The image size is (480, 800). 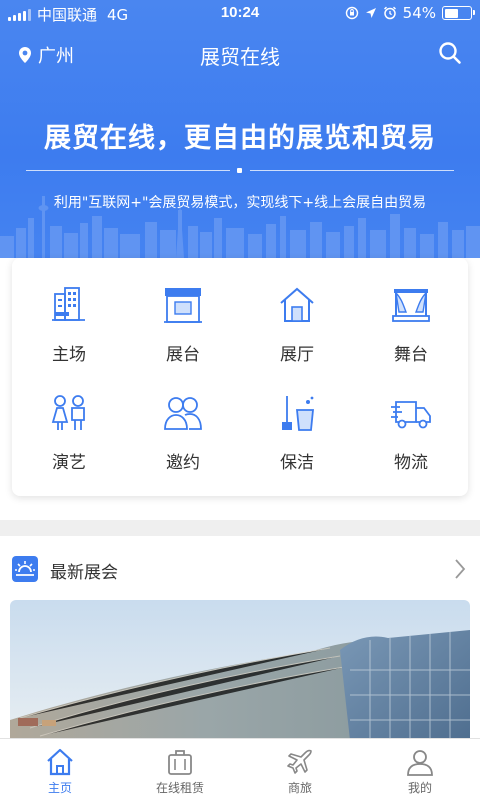 What do you see at coordinates (240, 14) in the screenshot?
I see `status-bar: 中国联通 4G 10:24 54%` at bounding box center [240, 14].